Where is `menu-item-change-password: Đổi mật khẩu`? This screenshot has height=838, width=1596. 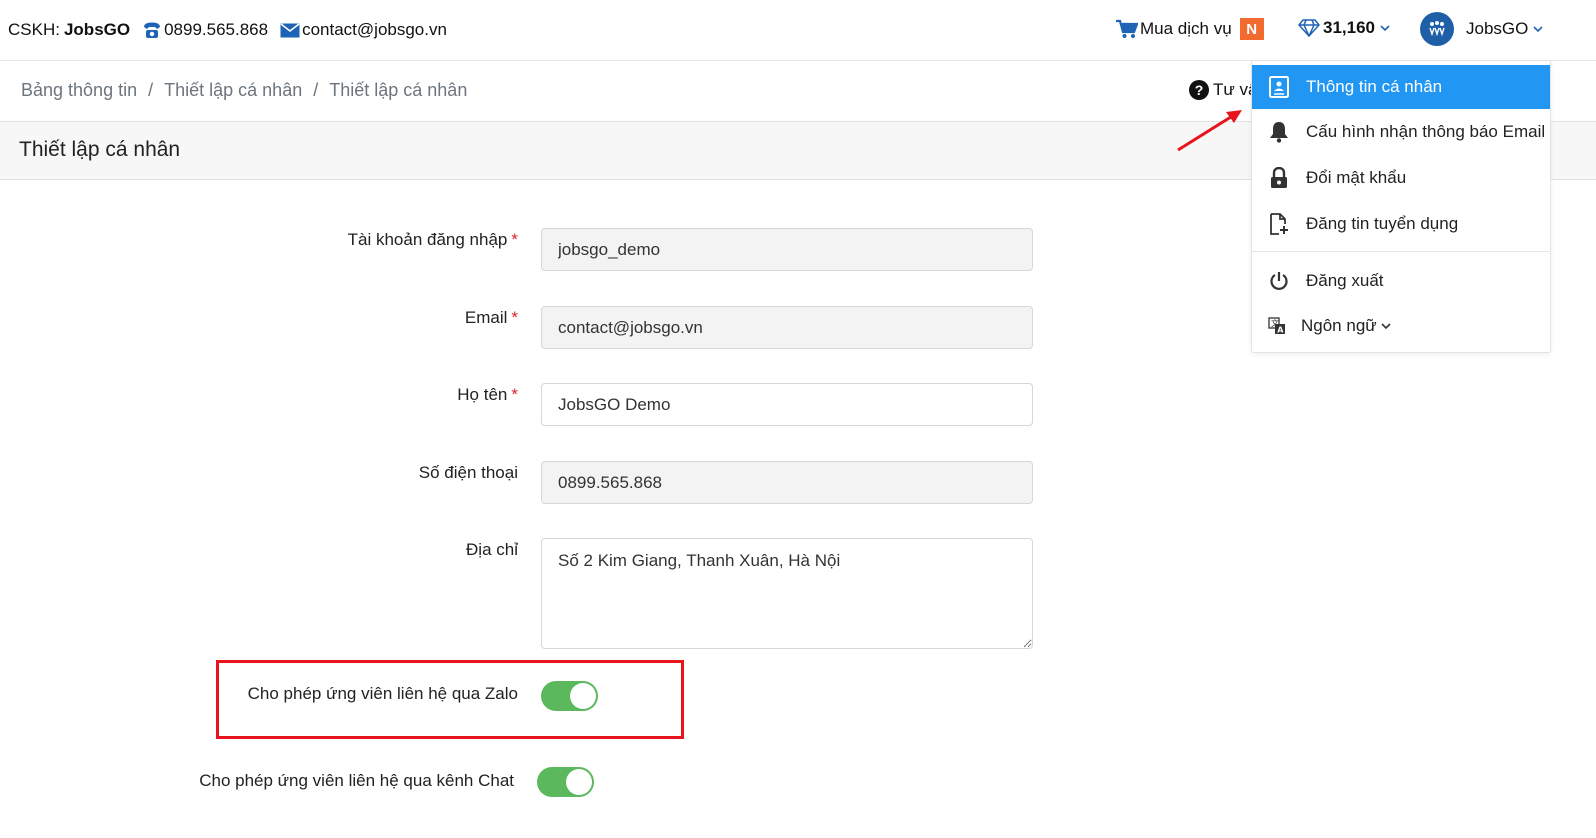
menu-item-change-password: Đổi mật khẩu is located at coordinates (1401, 178).